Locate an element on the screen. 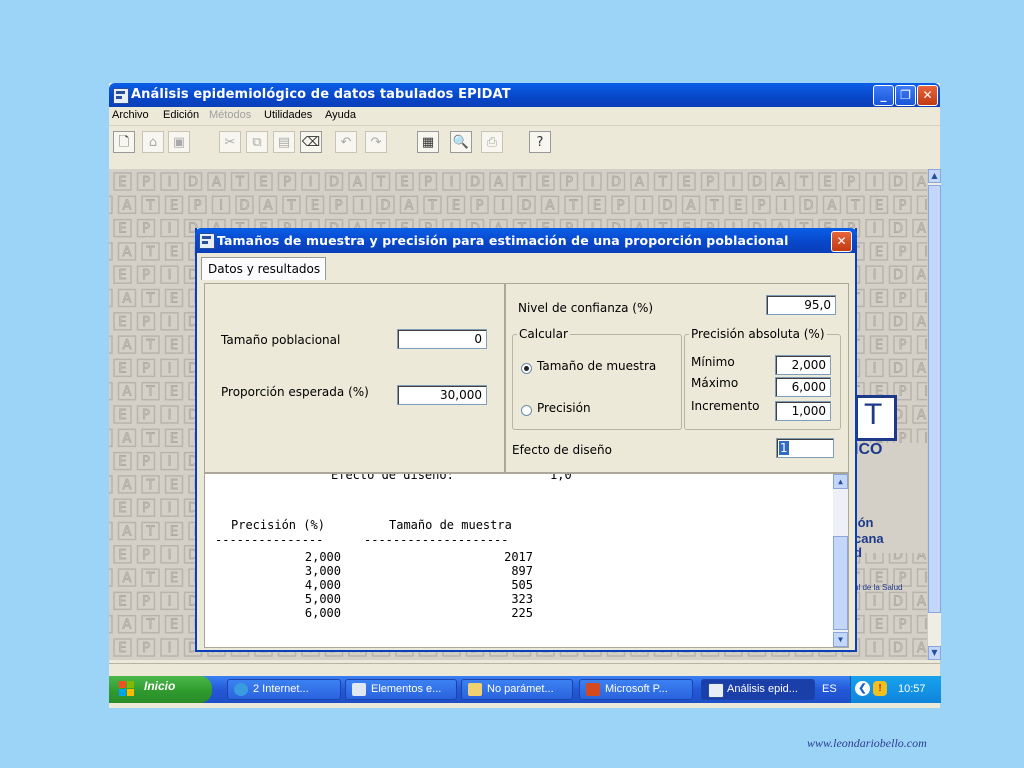  proporcion-esperada-input: 30,000 is located at coordinates (442, 395).